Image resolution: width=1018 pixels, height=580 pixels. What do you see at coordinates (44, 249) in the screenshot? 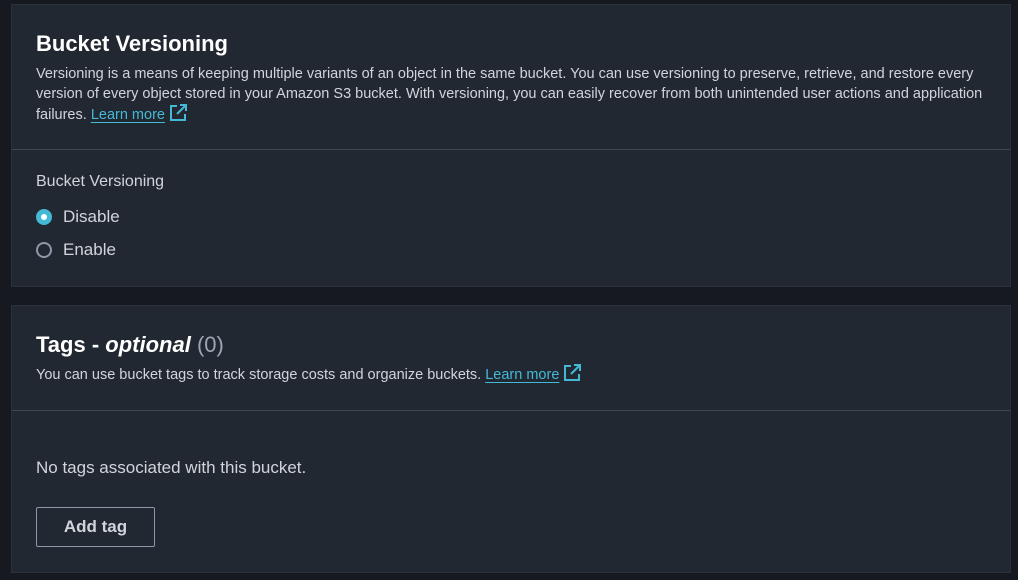
I see `radio-button-enable` at bounding box center [44, 249].